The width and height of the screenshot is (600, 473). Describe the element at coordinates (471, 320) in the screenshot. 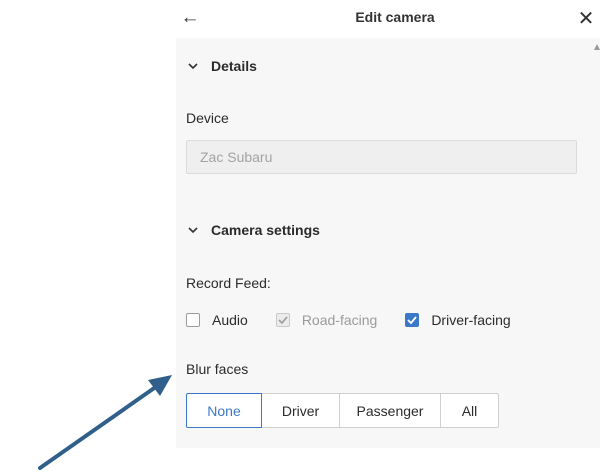

I see `driver-facing-checkbox-label: Driver-facing` at that location.